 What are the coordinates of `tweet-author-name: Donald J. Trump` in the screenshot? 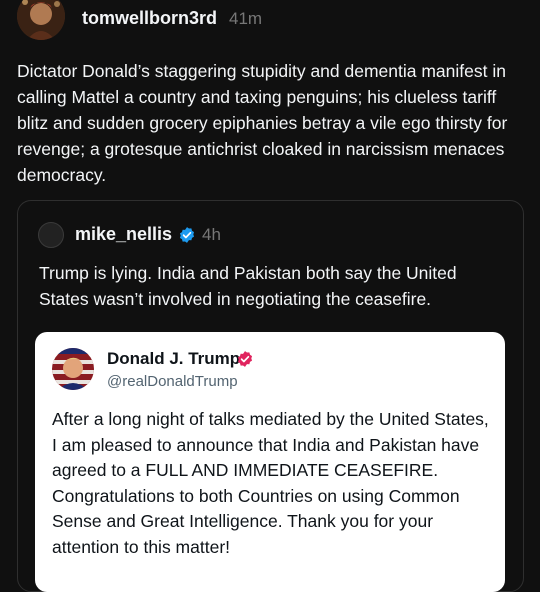 It's located at (174, 358).